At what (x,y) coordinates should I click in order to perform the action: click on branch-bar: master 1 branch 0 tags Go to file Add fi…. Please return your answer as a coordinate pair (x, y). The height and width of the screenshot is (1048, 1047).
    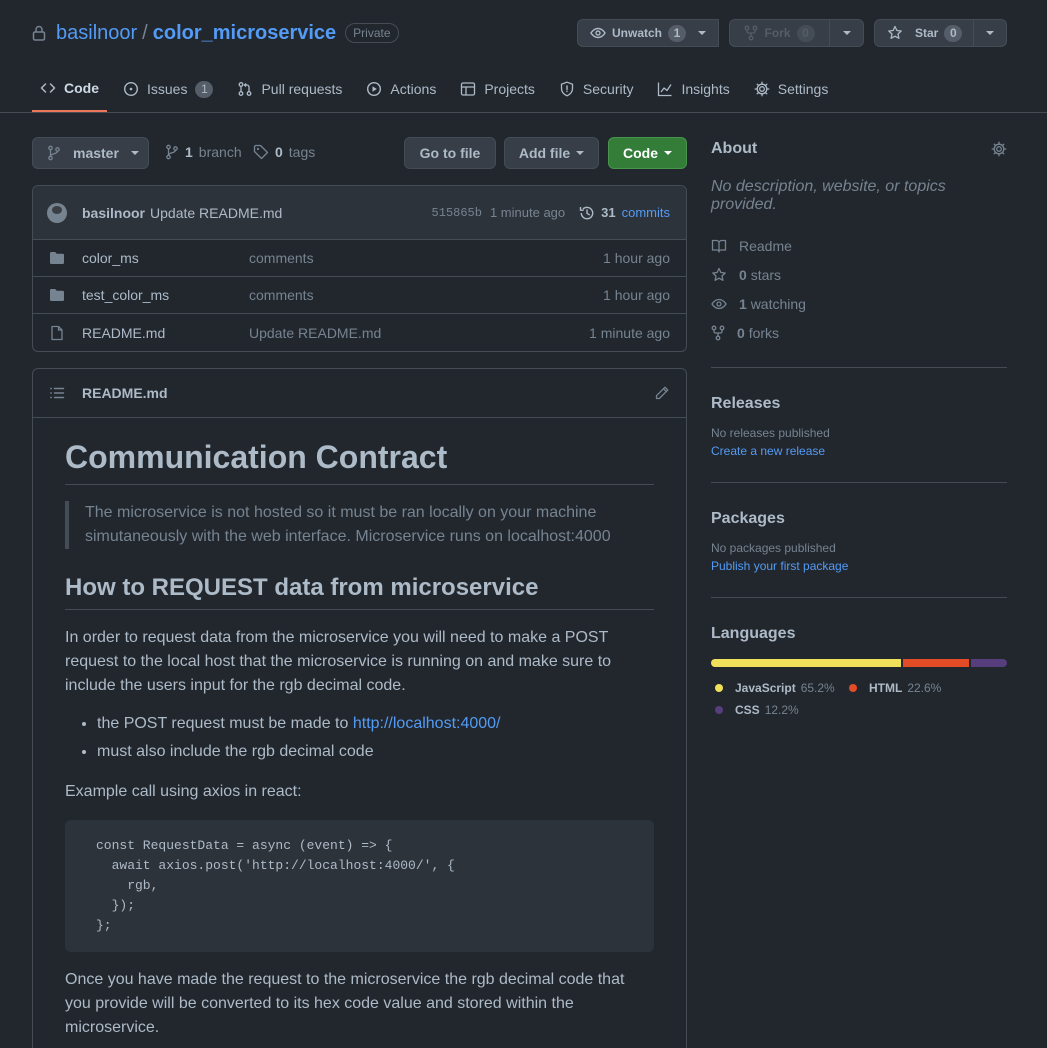
    Looking at the image, I should click on (359, 153).